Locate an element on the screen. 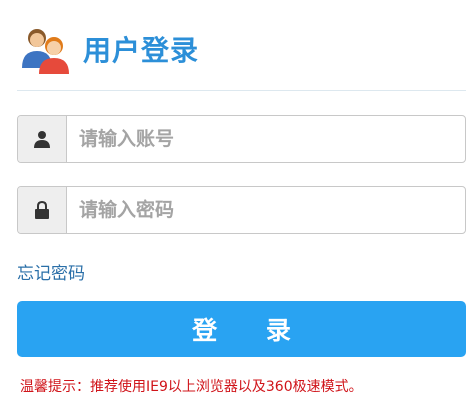 Image resolution: width=473 pixels, height=419 pixels. login-header: 用户登录 is located at coordinates (108, 49).